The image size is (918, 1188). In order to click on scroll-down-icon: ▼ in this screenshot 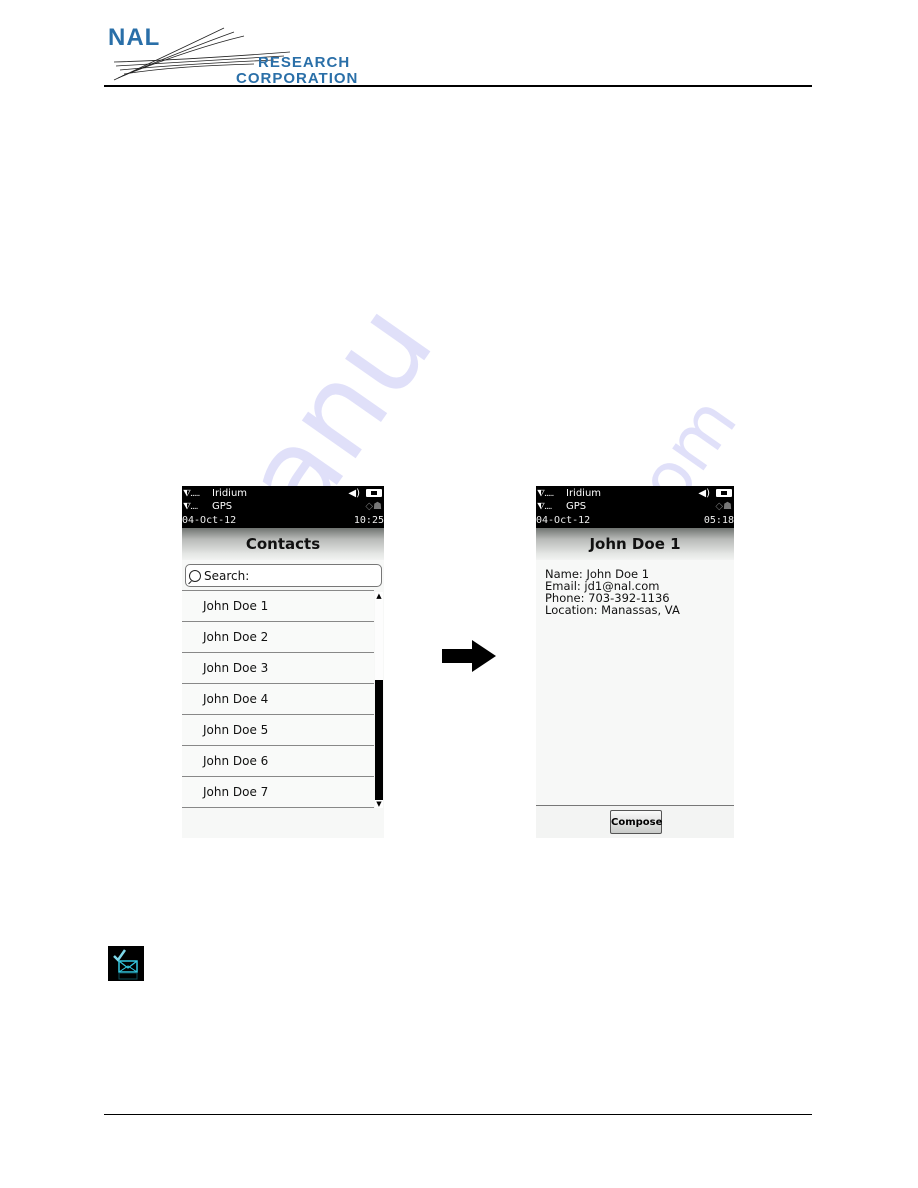, I will do `click(379, 804)`.